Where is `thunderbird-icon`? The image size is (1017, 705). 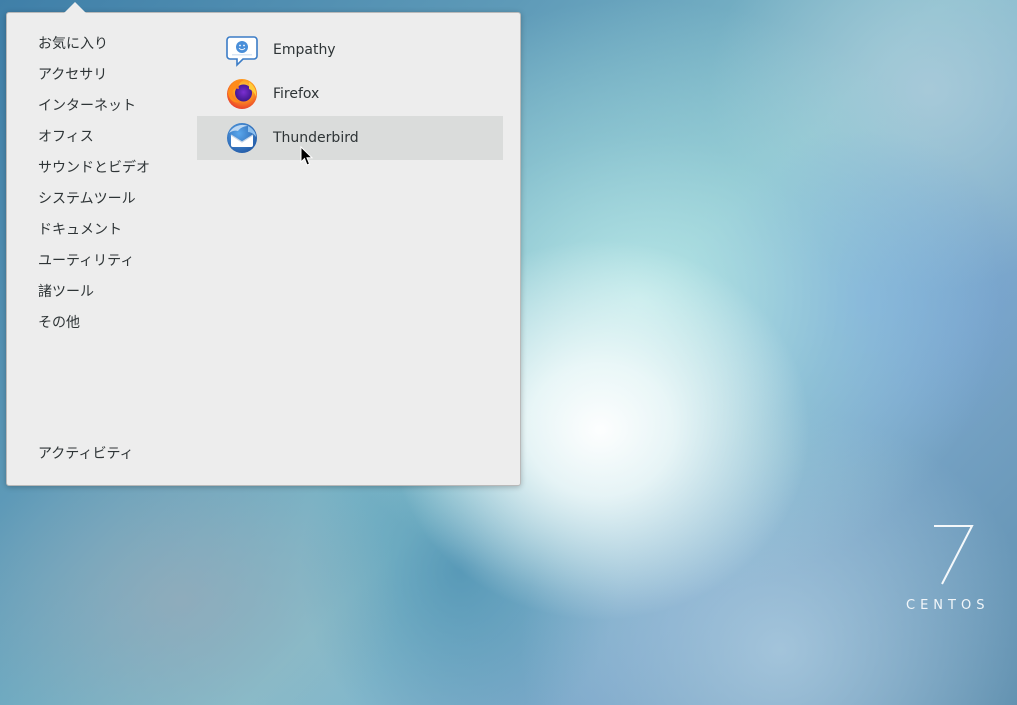 thunderbird-icon is located at coordinates (242, 138).